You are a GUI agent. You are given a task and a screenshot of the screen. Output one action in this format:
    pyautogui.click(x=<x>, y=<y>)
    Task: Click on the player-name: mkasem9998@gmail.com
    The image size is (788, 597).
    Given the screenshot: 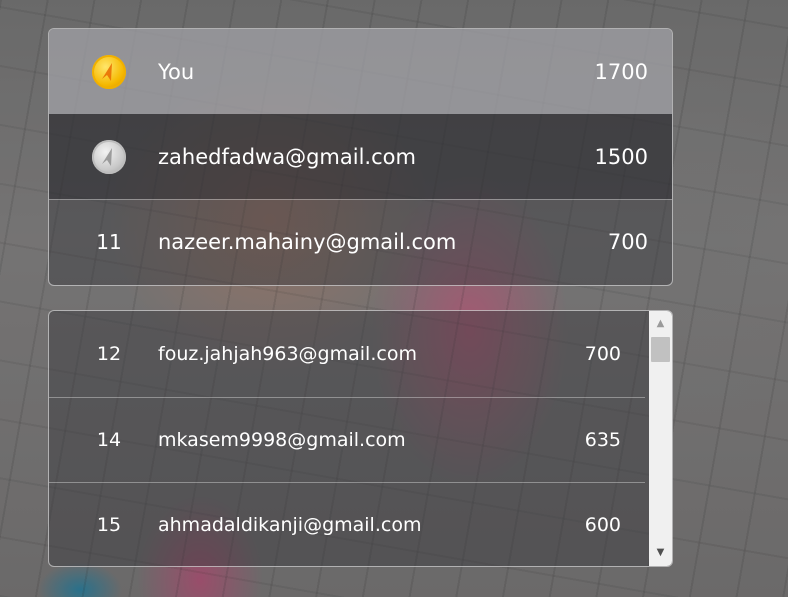 What is the action you would take?
    pyautogui.click(x=282, y=439)
    